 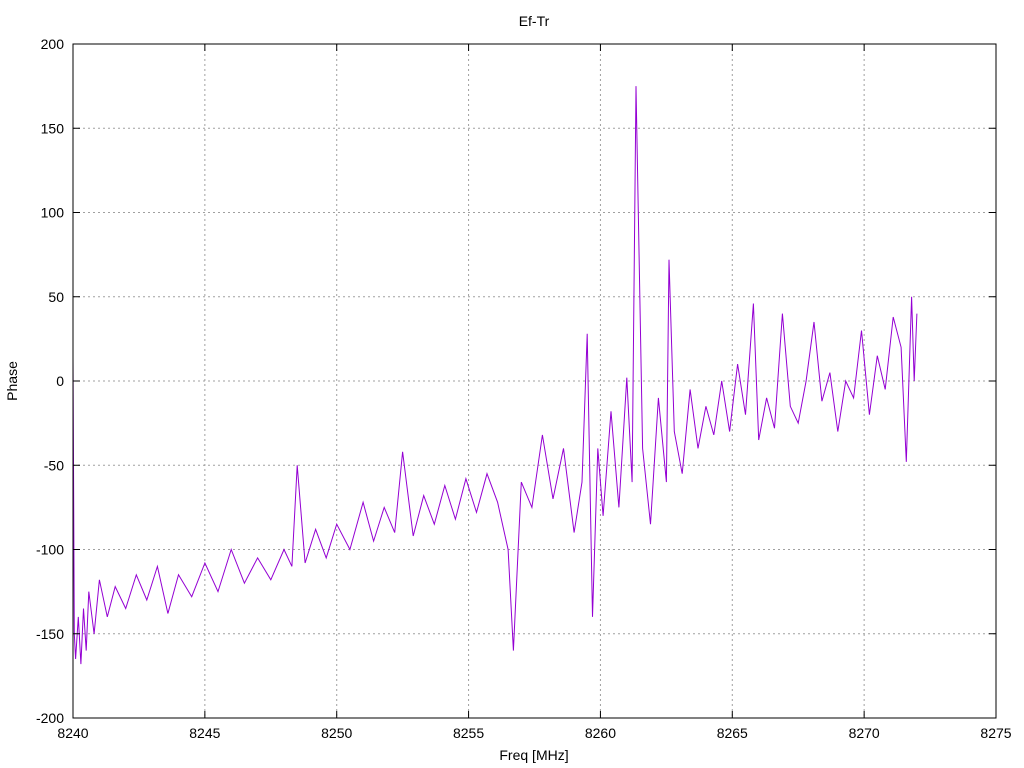 What do you see at coordinates (732, 733) in the screenshot?
I see `x-tick-label: 8265` at bounding box center [732, 733].